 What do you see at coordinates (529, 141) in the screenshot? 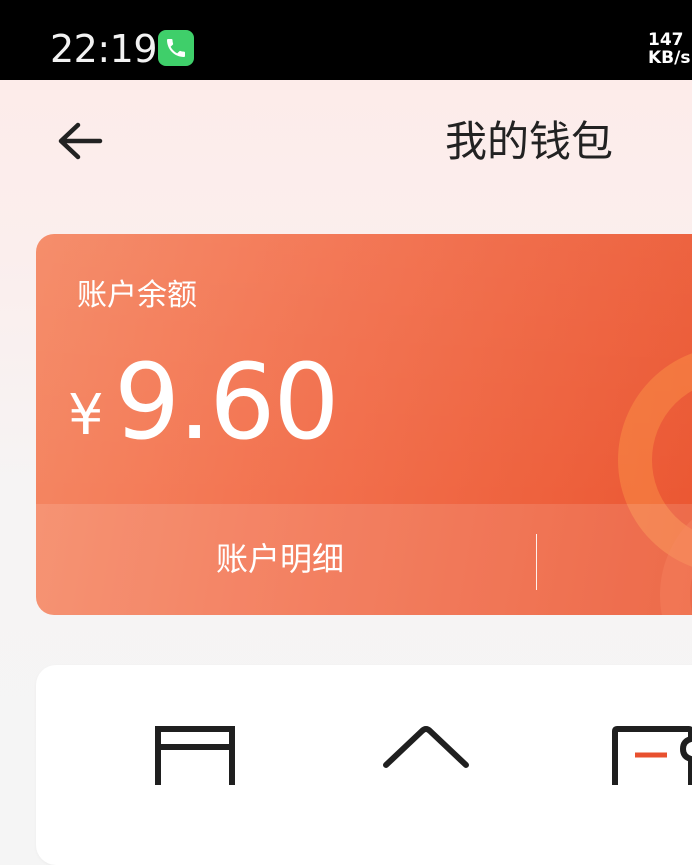
I see `page-title: 我的钱包` at bounding box center [529, 141].